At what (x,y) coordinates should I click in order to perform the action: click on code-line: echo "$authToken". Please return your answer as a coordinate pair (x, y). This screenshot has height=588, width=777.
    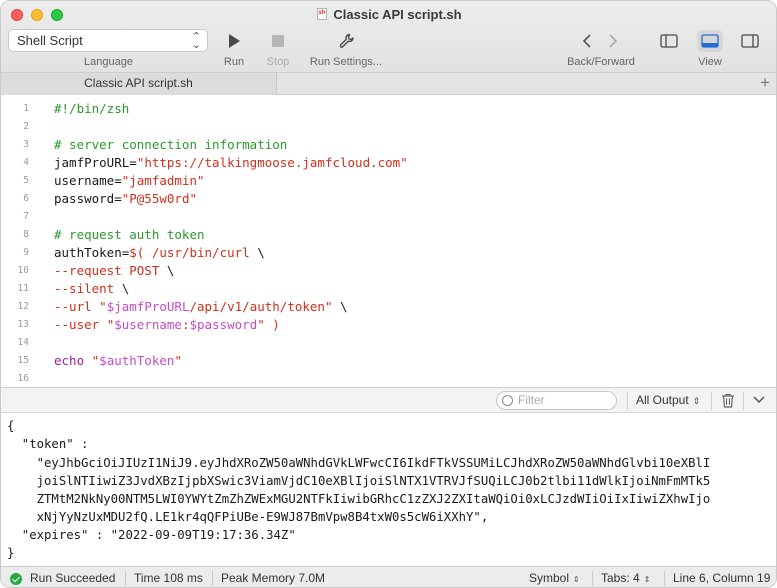
    Looking at the image, I should click on (118, 360).